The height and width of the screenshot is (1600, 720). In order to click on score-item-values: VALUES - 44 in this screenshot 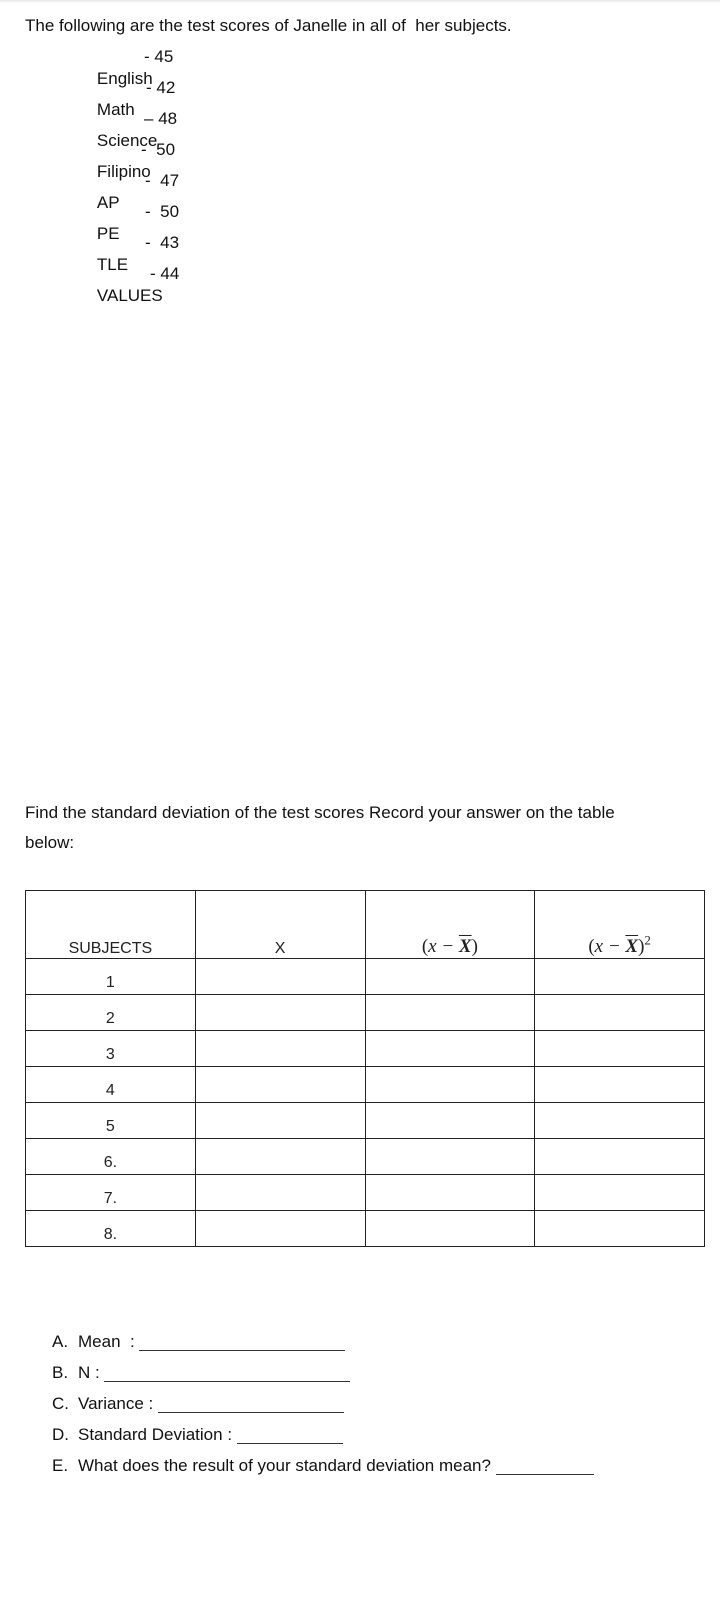, I will do `click(128, 284)`.